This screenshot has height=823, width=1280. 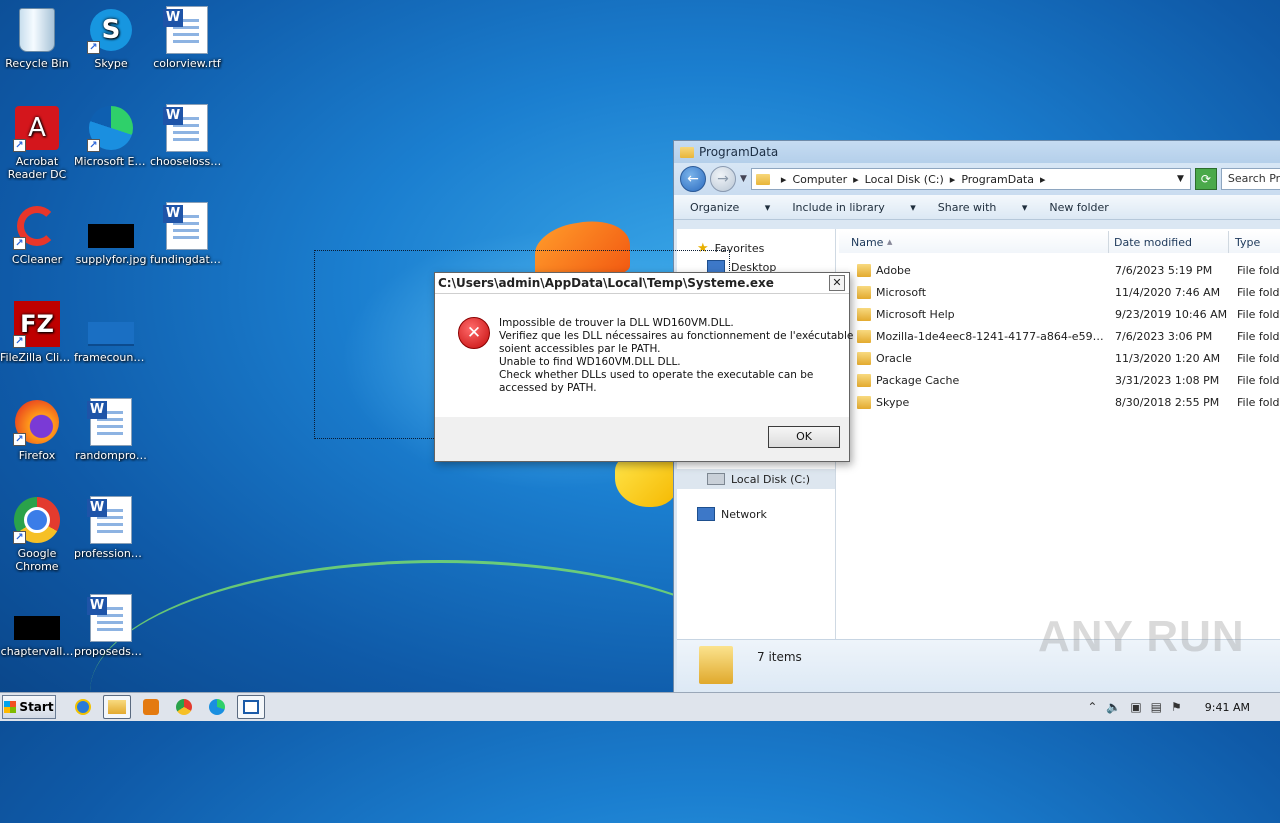 I want to click on taskbar-explorer, so click(x=117, y=707).